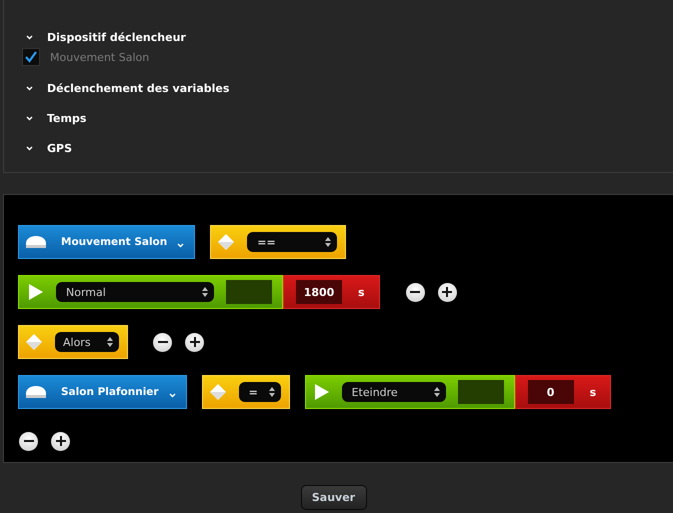 This screenshot has height=513, width=673. What do you see at coordinates (394, 392) in the screenshot?
I see `action-select: Eteindre` at bounding box center [394, 392].